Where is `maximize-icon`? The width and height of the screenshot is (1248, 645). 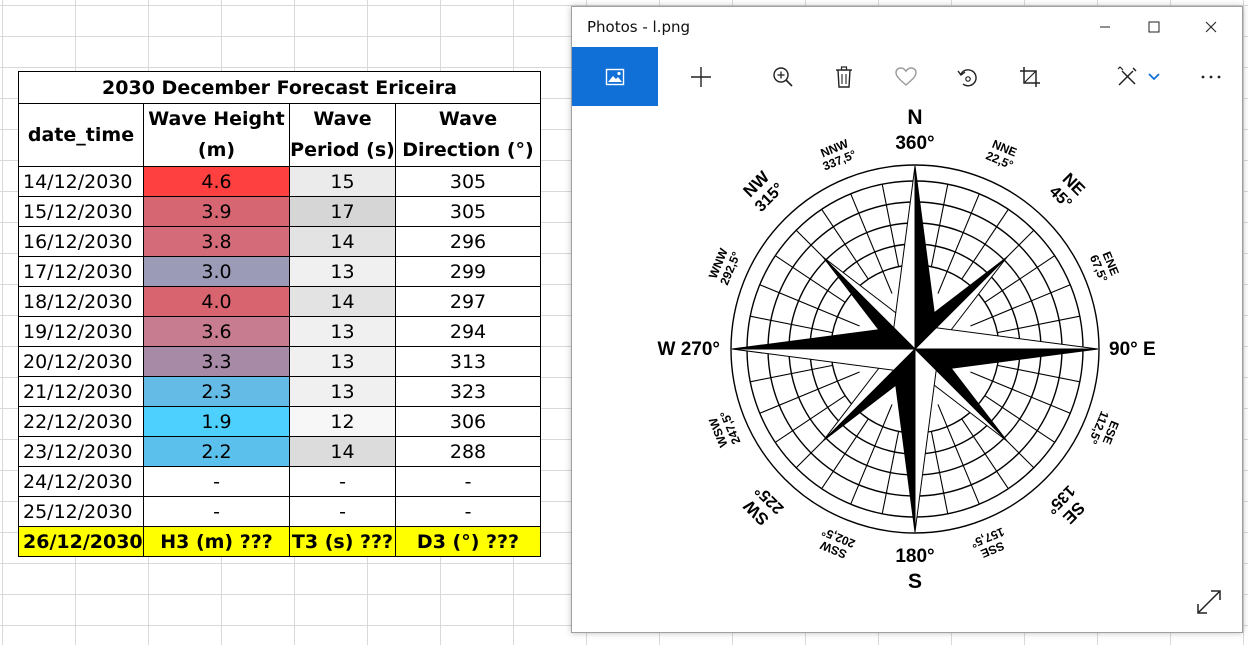
maximize-icon is located at coordinates (1154, 27).